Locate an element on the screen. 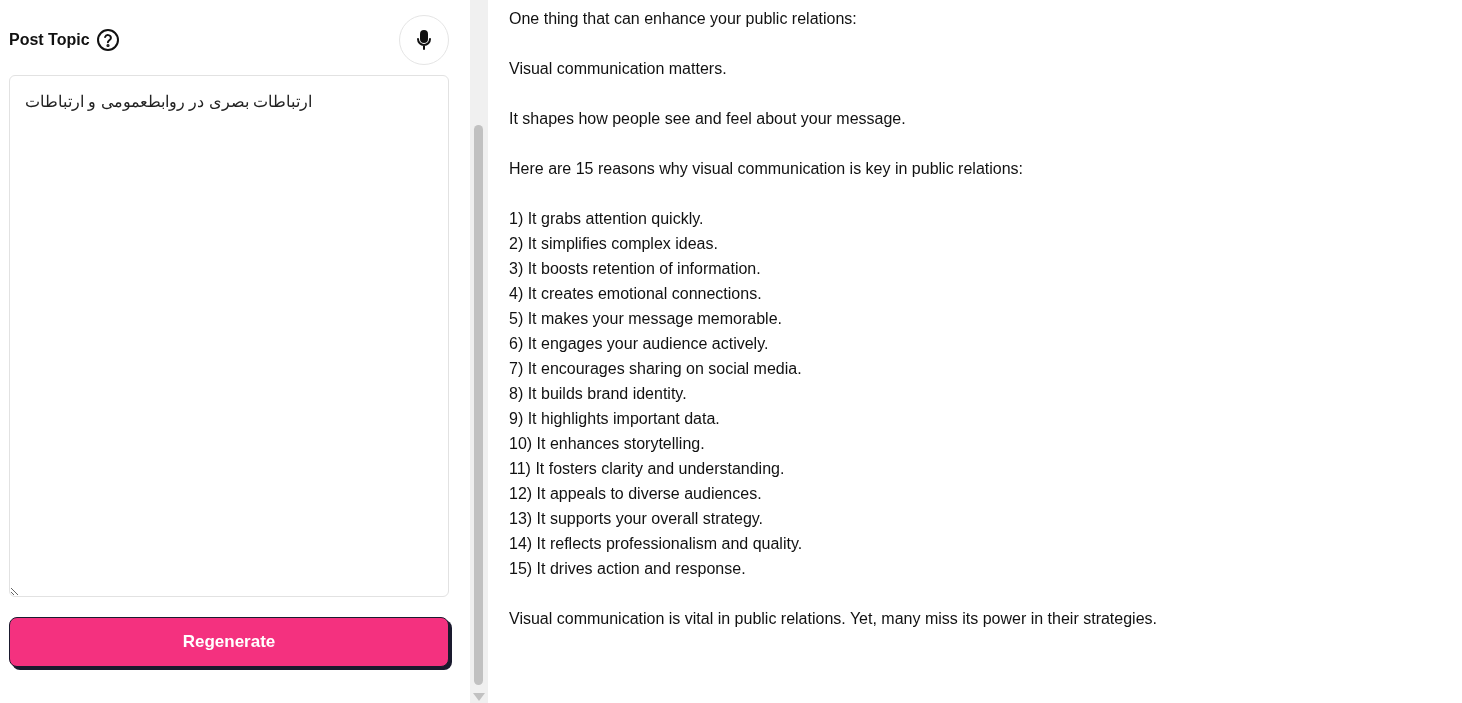 The width and height of the screenshot is (1462, 703). output-text-line: 10) It enhances storytelling. is located at coordinates (607, 444).